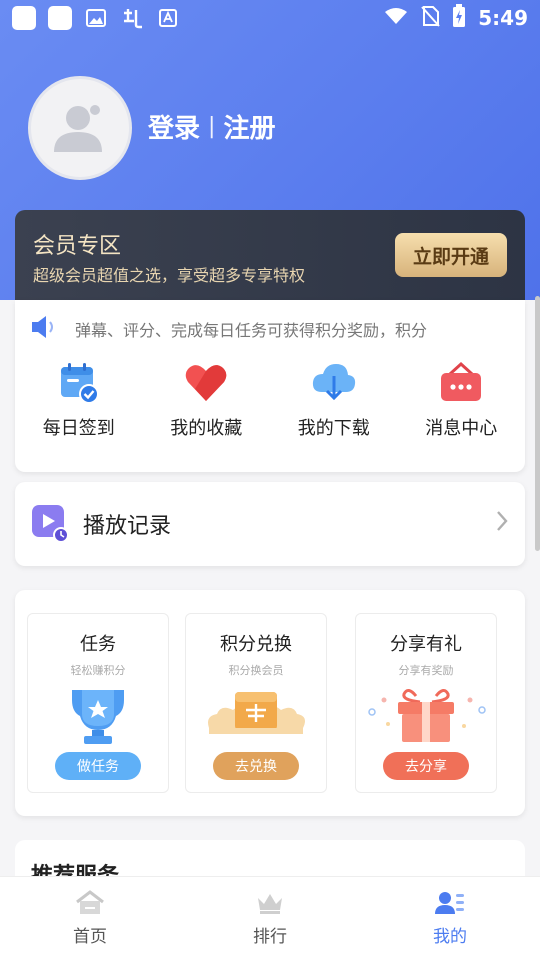  I want to click on quick-action-label: 我的下载, so click(333, 428).